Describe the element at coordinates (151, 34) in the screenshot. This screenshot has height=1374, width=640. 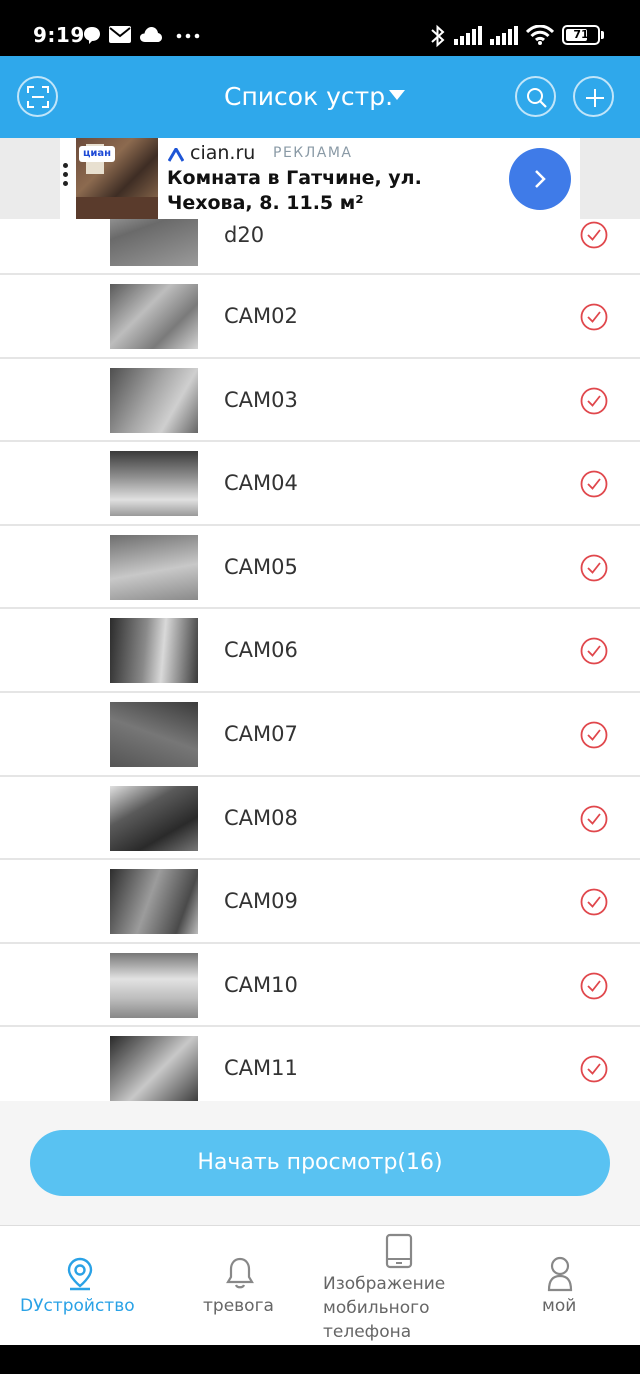
I see `cloud-icon` at that location.